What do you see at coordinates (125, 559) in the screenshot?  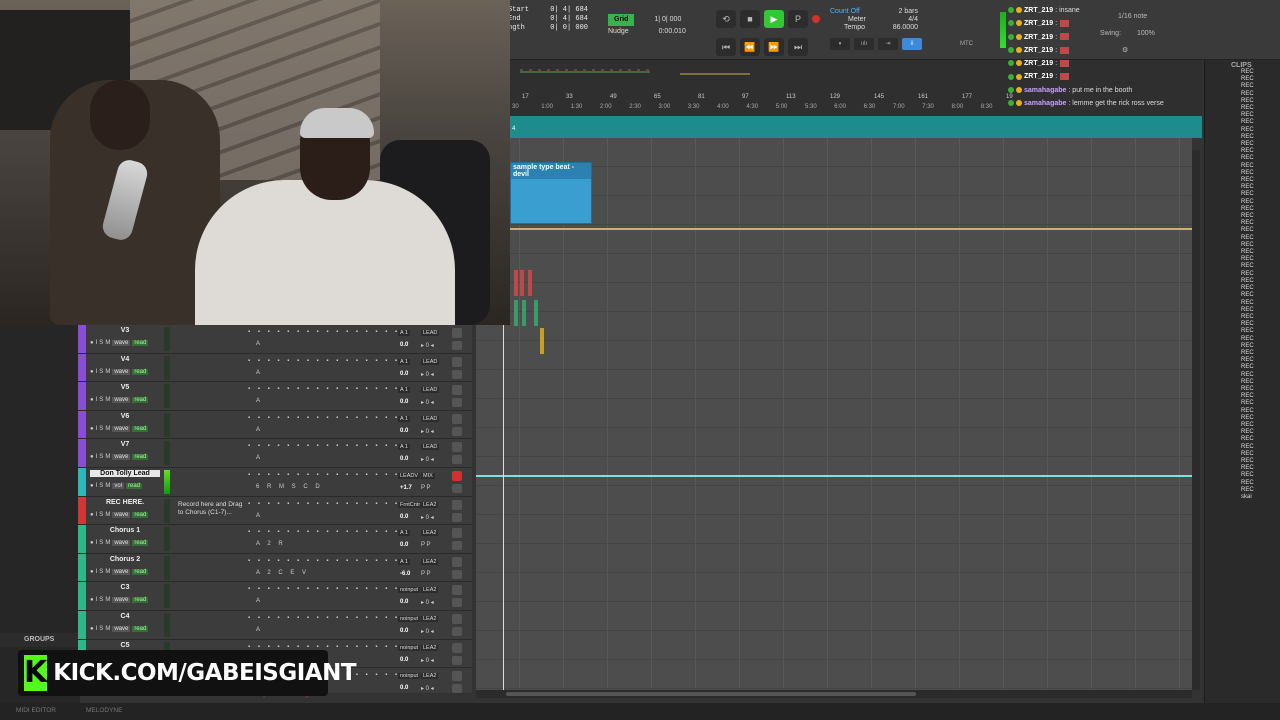 I see `track-name: Chorus 2` at bounding box center [125, 559].